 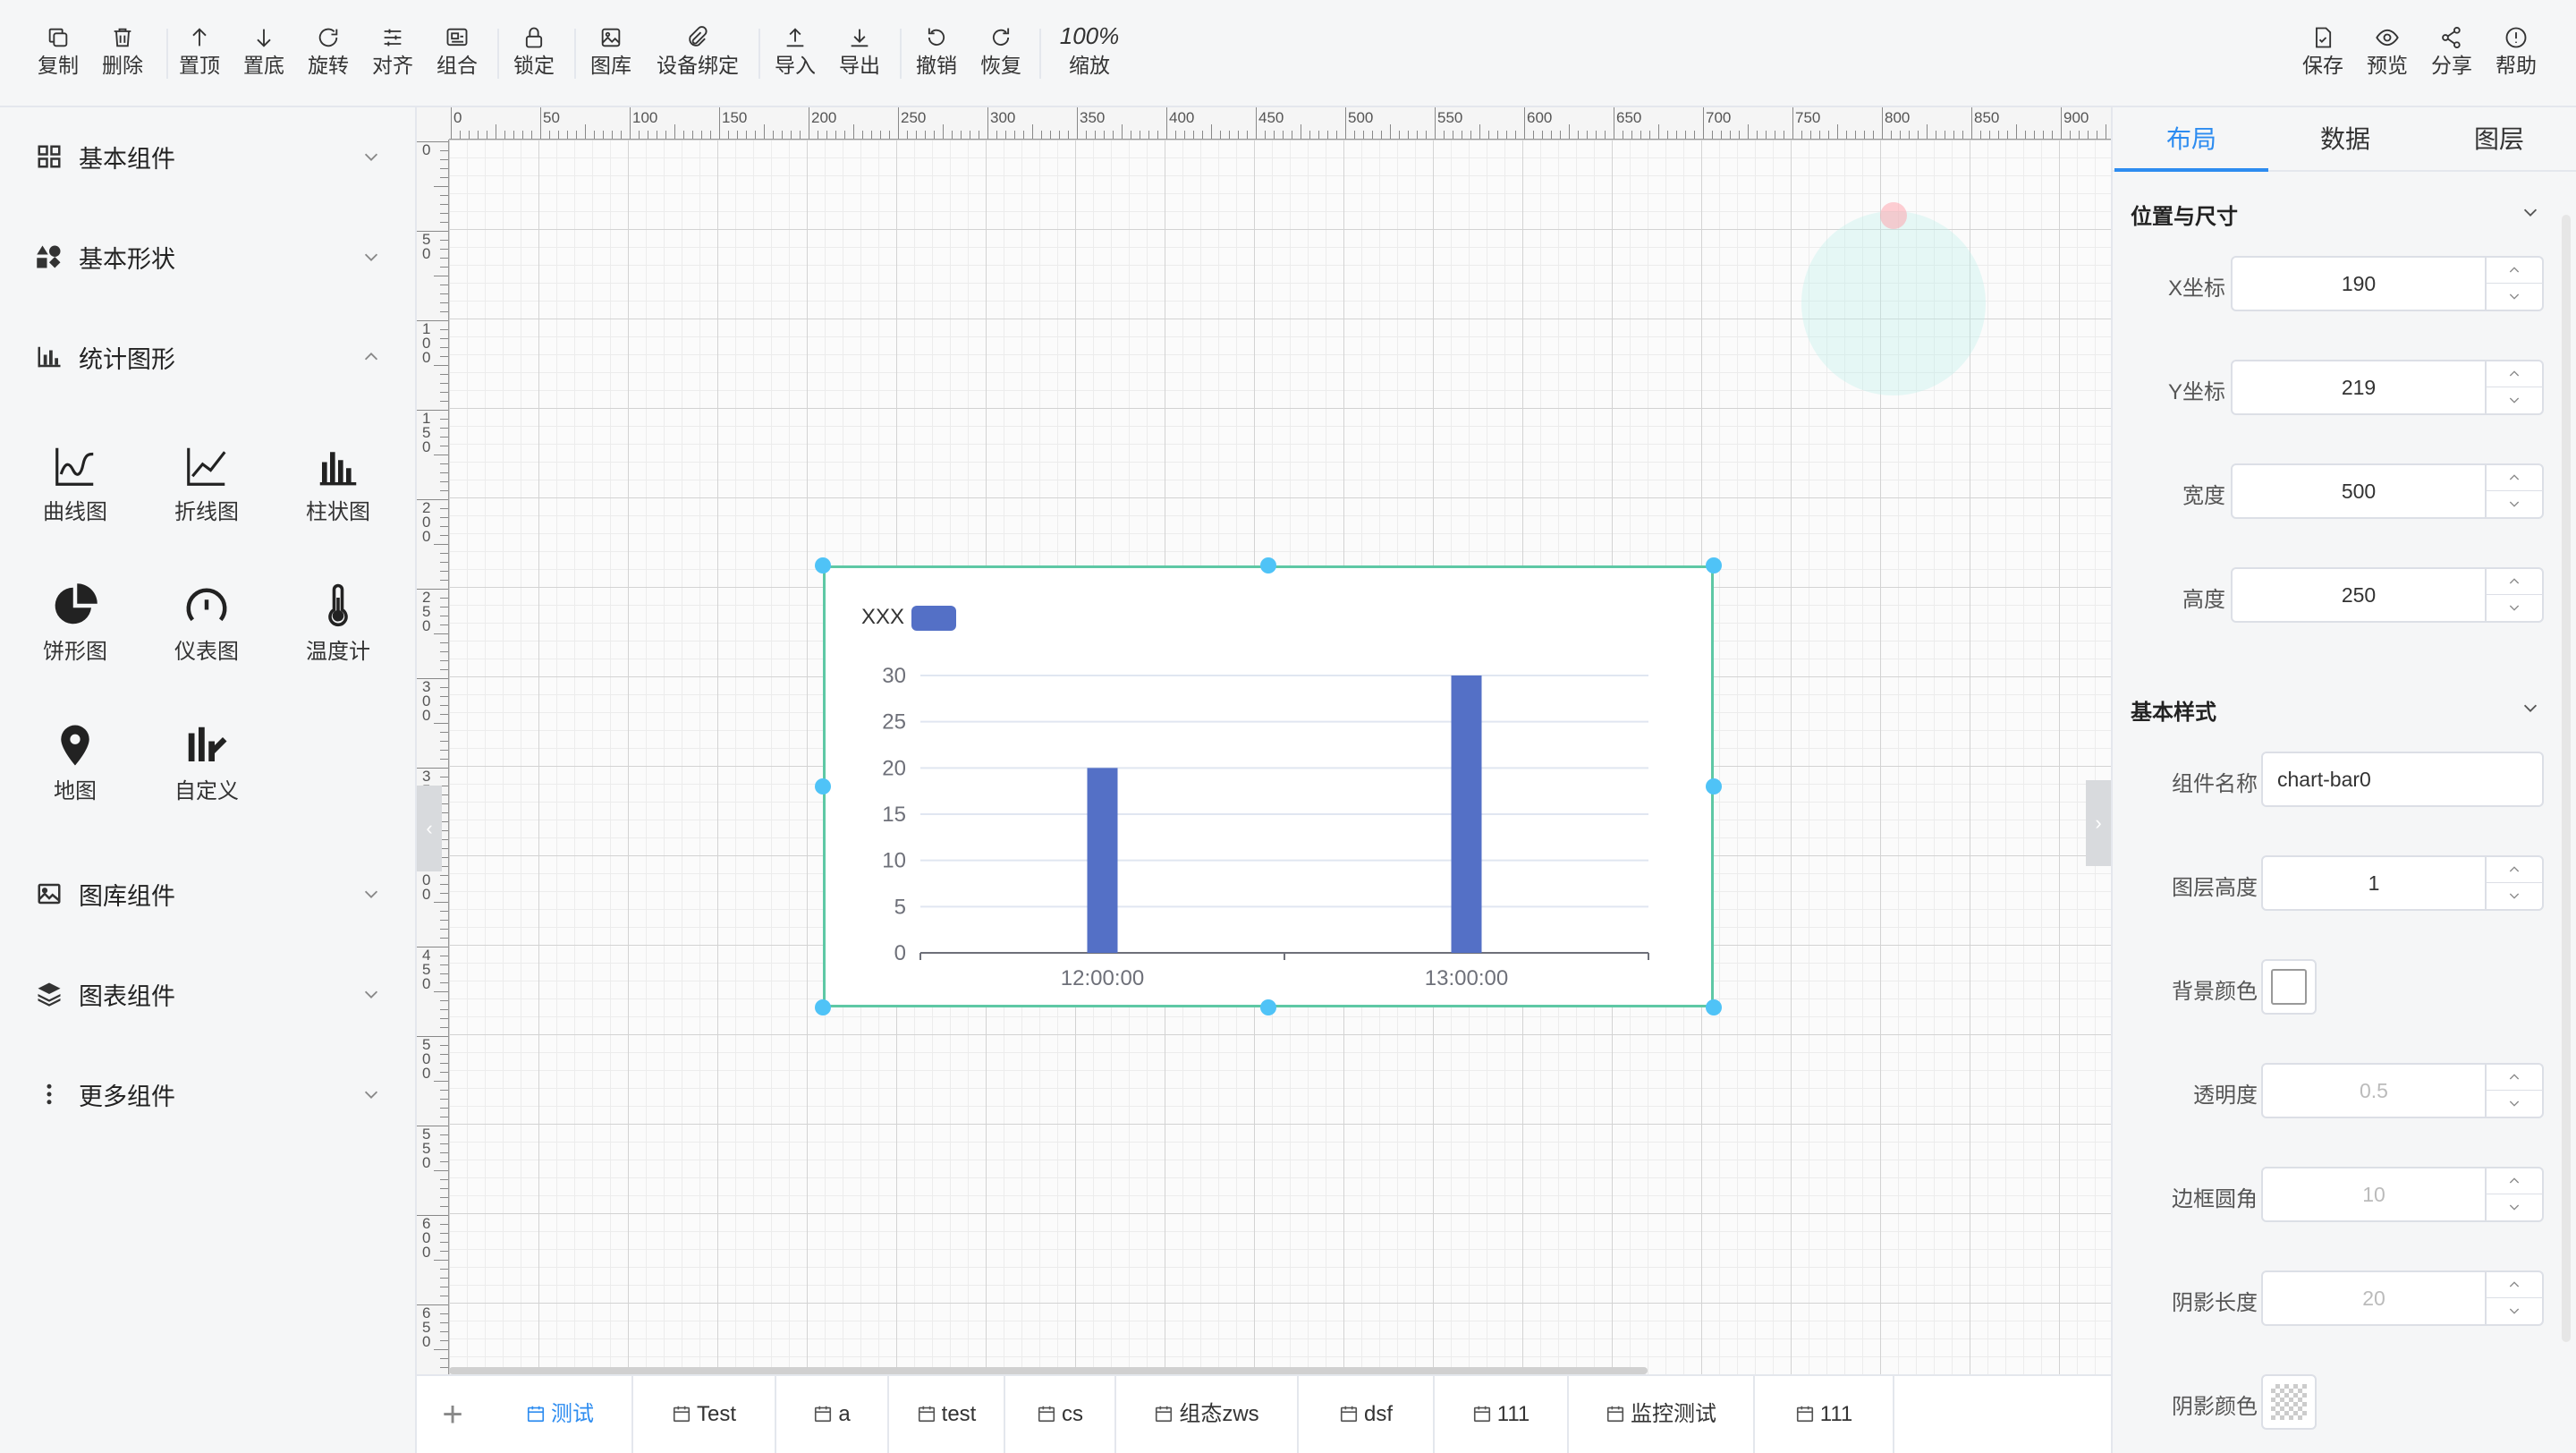 What do you see at coordinates (2323, 54) in the screenshot?
I see `save-button: 保存` at bounding box center [2323, 54].